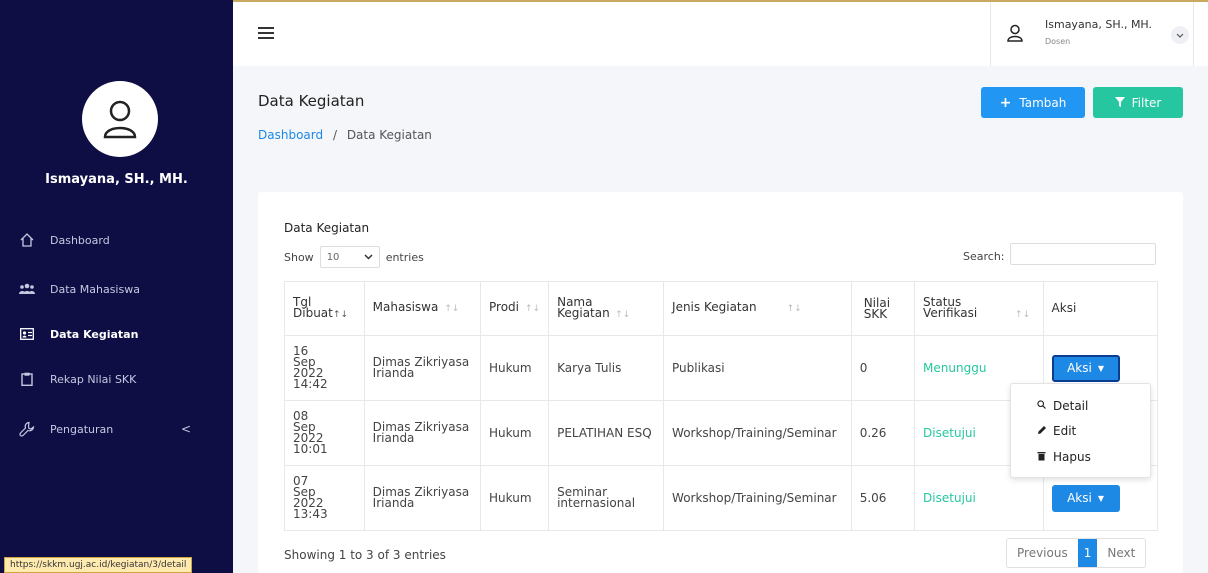  What do you see at coordinates (345, 135) in the screenshot?
I see `breadcrumb: Dashboard / Data Kegiatan` at bounding box center [345, 135].